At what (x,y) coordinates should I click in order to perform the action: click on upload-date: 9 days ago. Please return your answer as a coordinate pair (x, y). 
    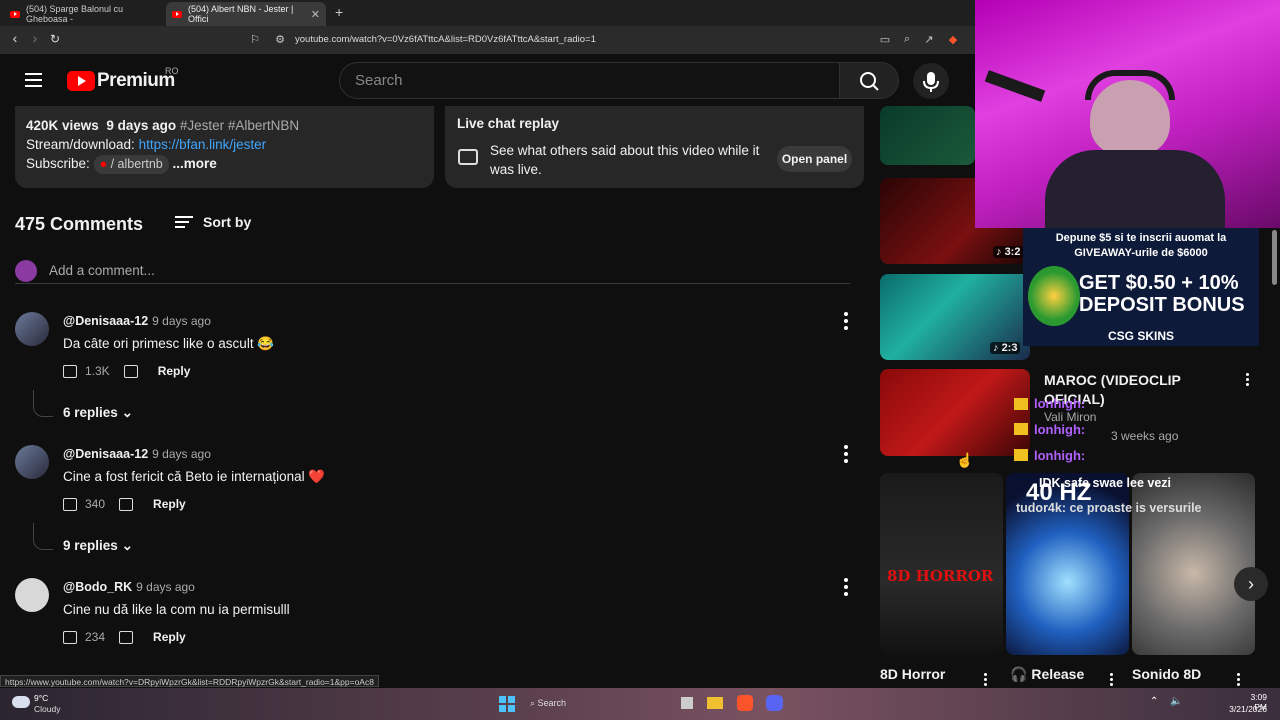
    Looking at the image, I should click on (141, 125).